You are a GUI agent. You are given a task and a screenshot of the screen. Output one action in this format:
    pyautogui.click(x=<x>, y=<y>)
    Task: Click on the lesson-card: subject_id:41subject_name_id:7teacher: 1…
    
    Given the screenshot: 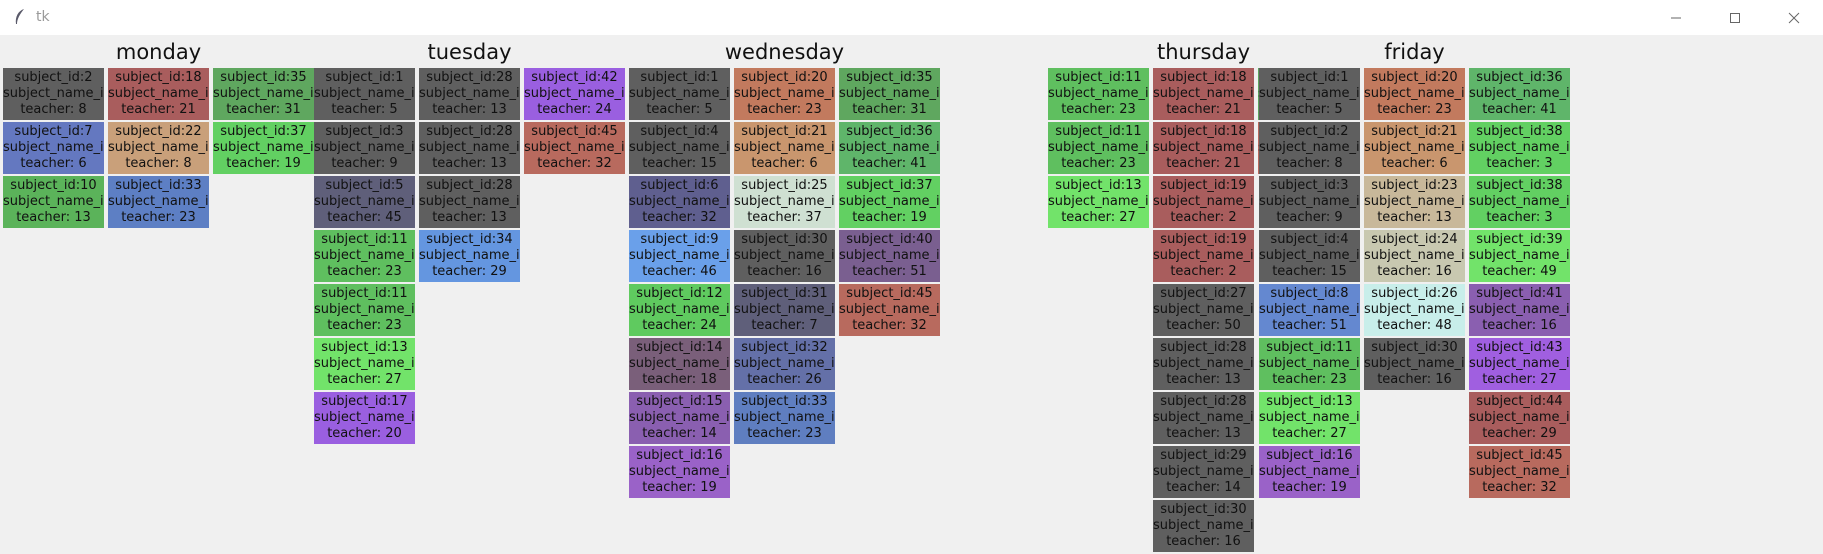 What is the action you would take?
    pyautogui.click(x=1519, y=310)
    